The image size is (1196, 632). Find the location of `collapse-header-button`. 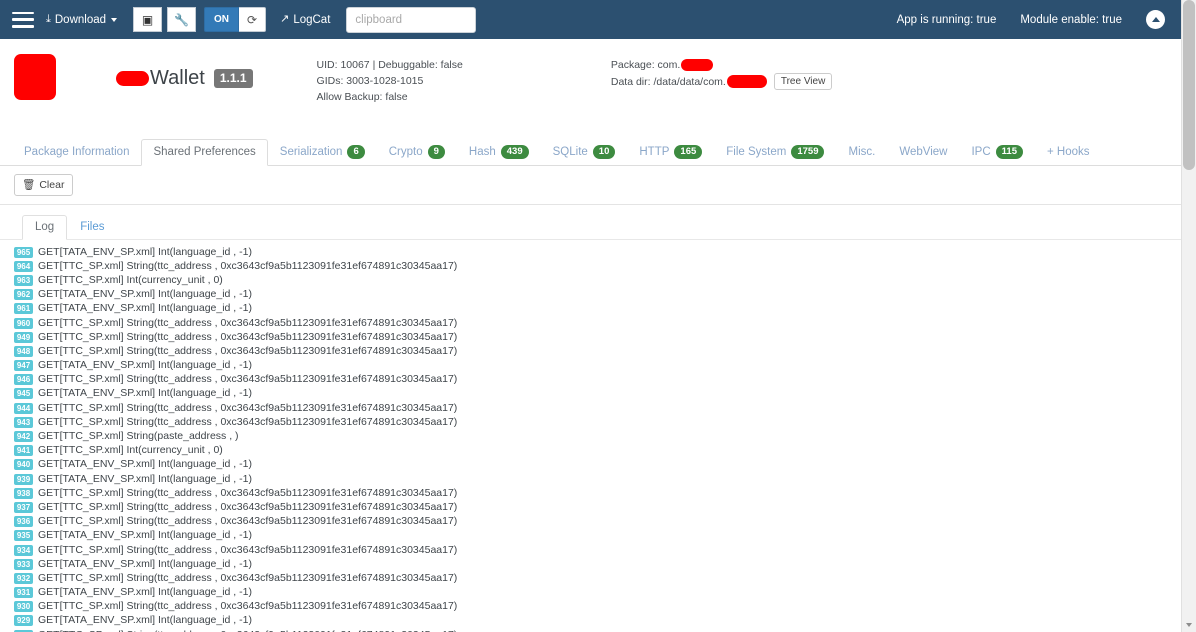

collapse-header-button is located at coordinates (1155, 19).